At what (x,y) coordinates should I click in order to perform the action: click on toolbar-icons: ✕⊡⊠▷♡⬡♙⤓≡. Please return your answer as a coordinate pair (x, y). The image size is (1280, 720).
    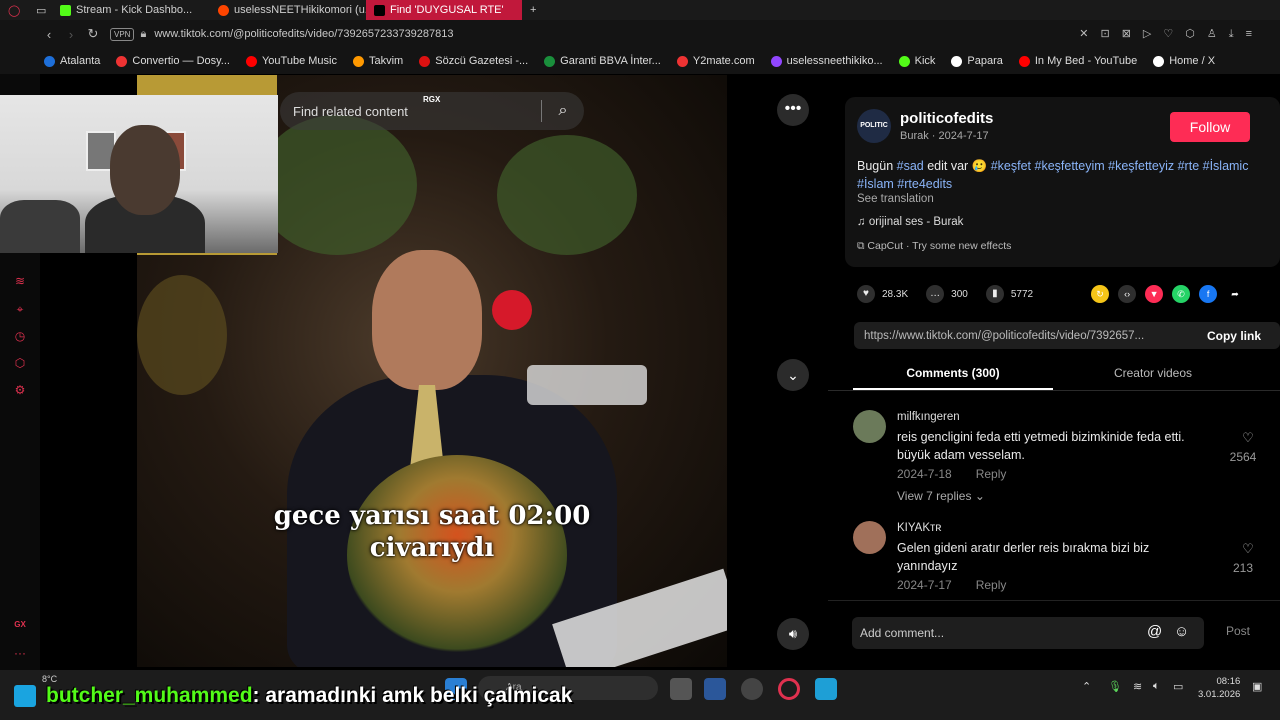
    Looking at the image, I should click on (1171, 34).